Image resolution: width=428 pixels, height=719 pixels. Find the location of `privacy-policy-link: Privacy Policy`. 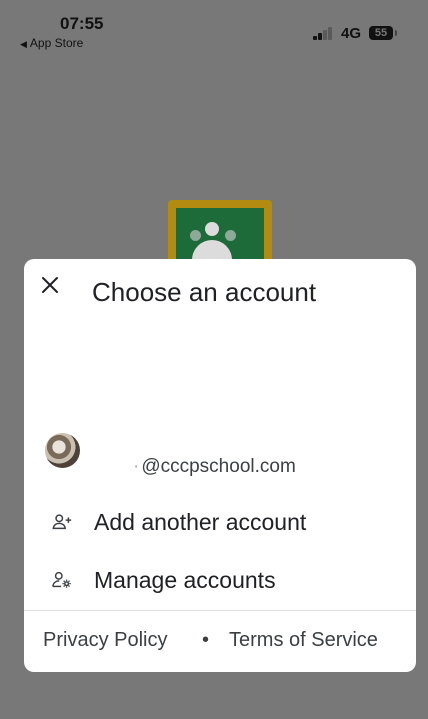

privacy-policy-link: Privacy Policy is located at coordinates (105, 640).